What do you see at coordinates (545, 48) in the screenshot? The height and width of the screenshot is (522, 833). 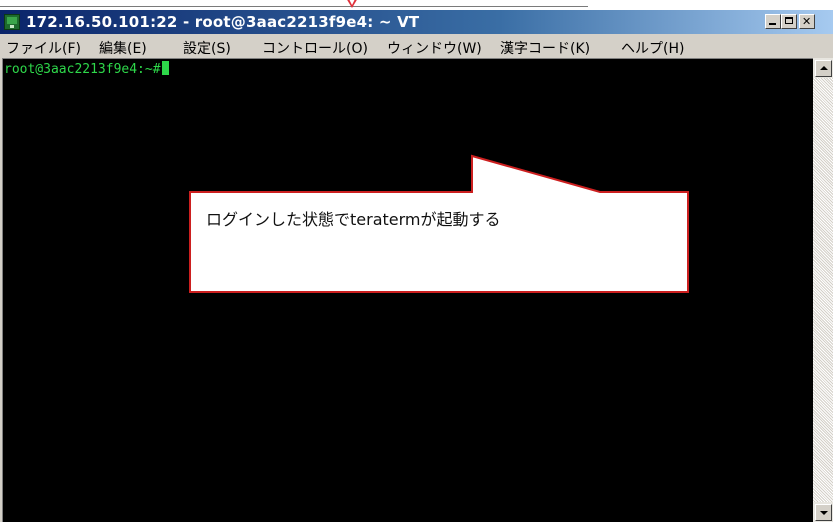 I see `menu-kanjicode: 漢字コード(K)` at bounding box center [545, 48].